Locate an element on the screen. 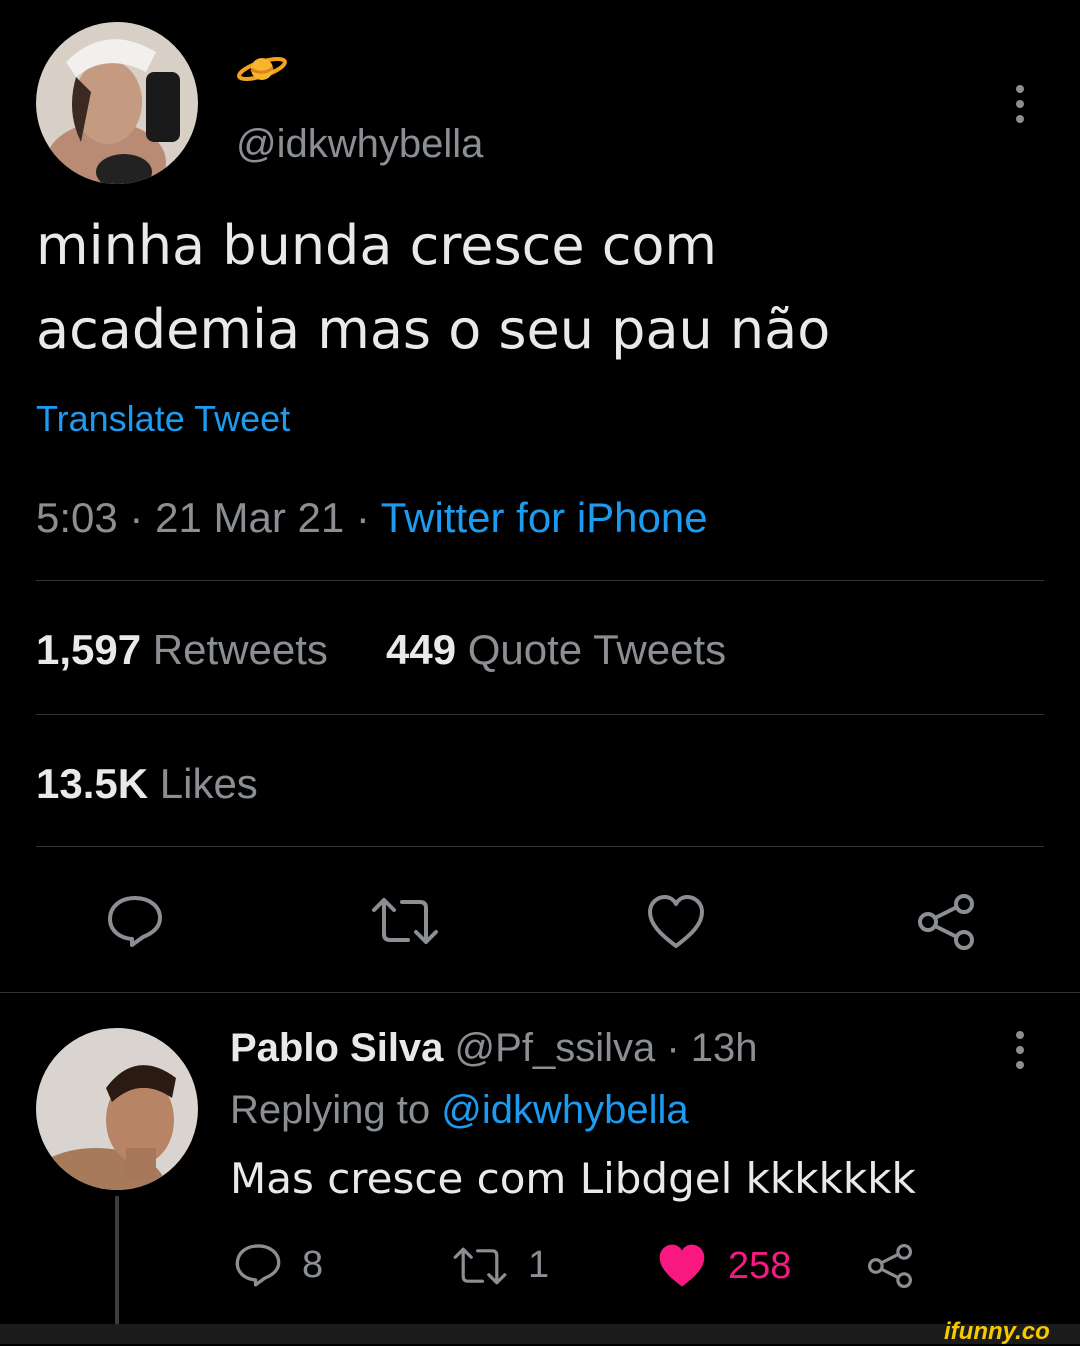  heart-filled-icon is located at coordinates (682, 1266).